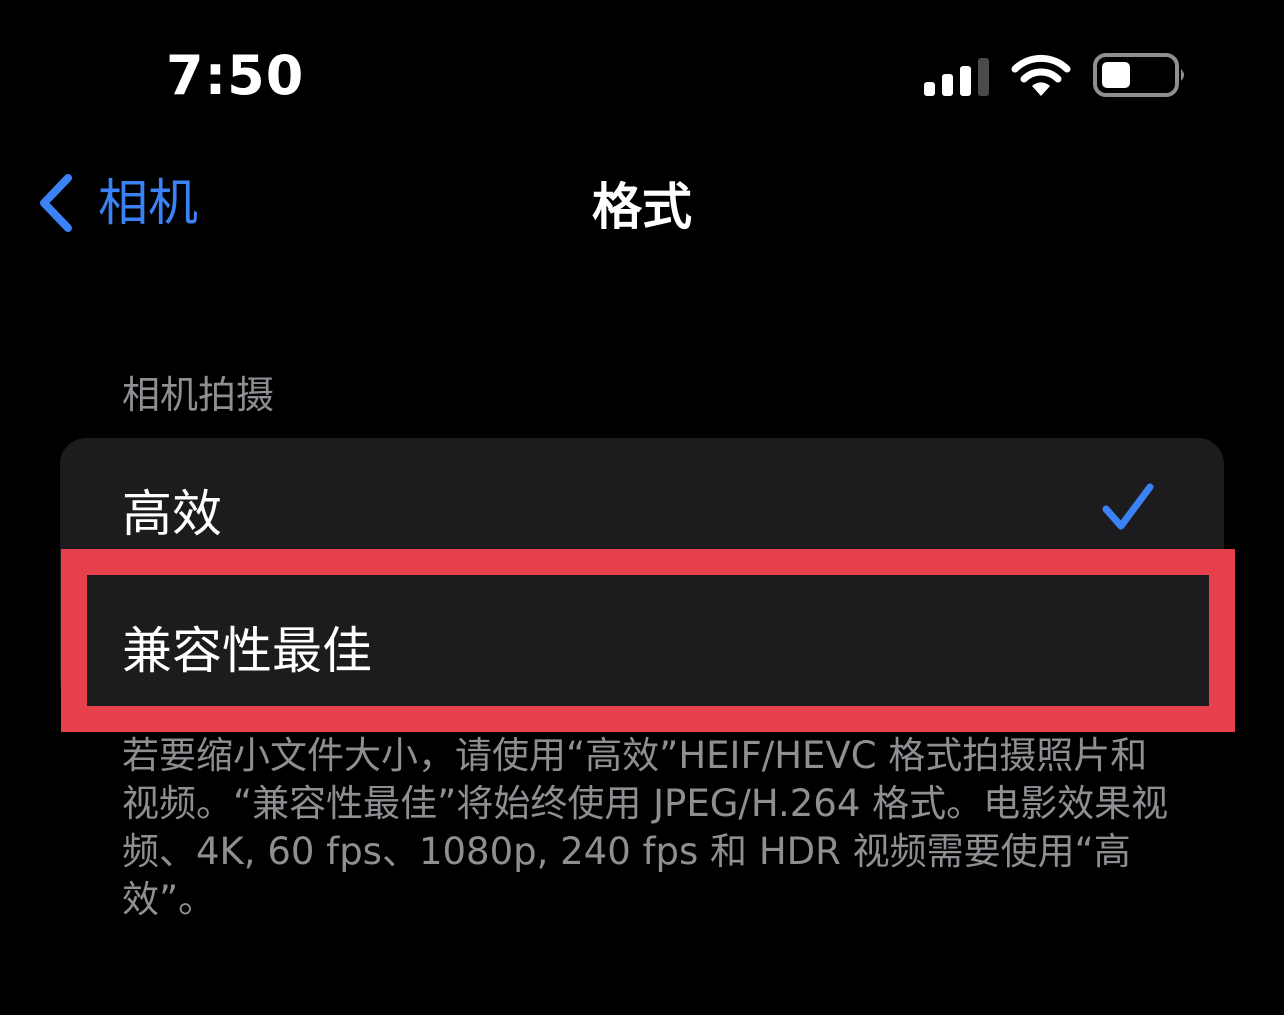 The image size is (1284, 1015). Describe the element at coordinates (642, 207) in the screenshot. I see `page-title: 格式` at that location.